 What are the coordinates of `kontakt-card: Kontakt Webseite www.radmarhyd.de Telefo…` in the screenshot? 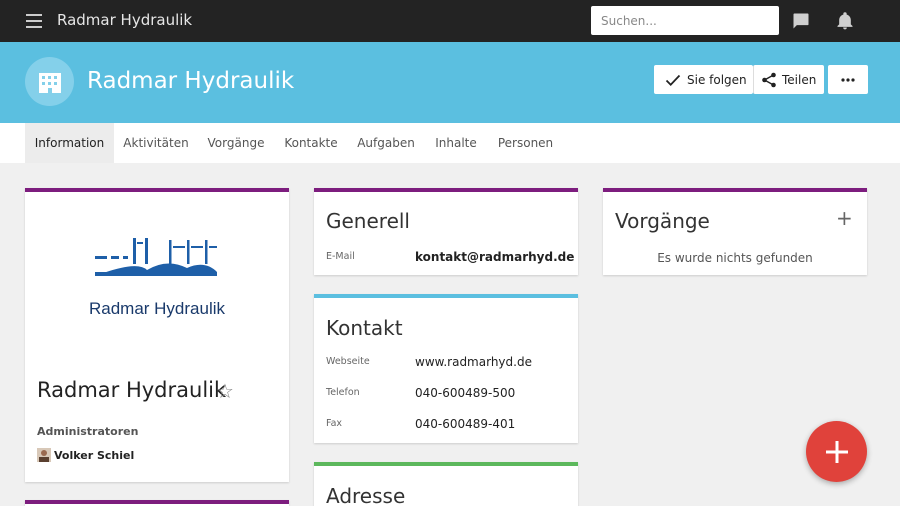 It's located at (446, 368).